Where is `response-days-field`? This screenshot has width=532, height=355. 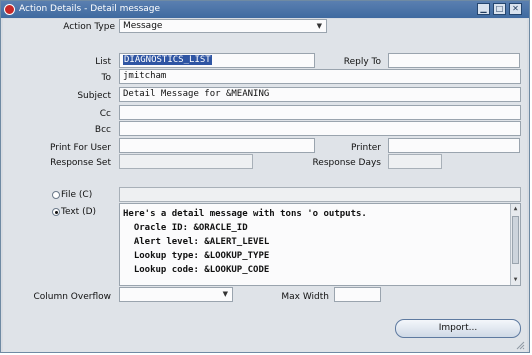
response-days-field is located at coordinates (415, 161).